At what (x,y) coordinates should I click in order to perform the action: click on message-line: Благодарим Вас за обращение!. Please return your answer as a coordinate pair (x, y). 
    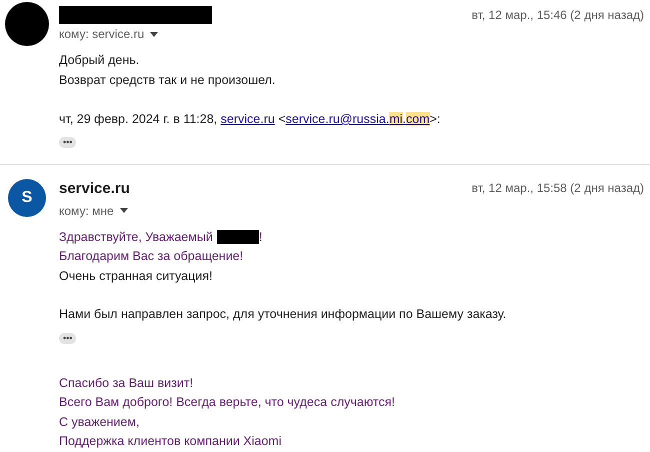
    Looking at the image, I should click on (151, 256).